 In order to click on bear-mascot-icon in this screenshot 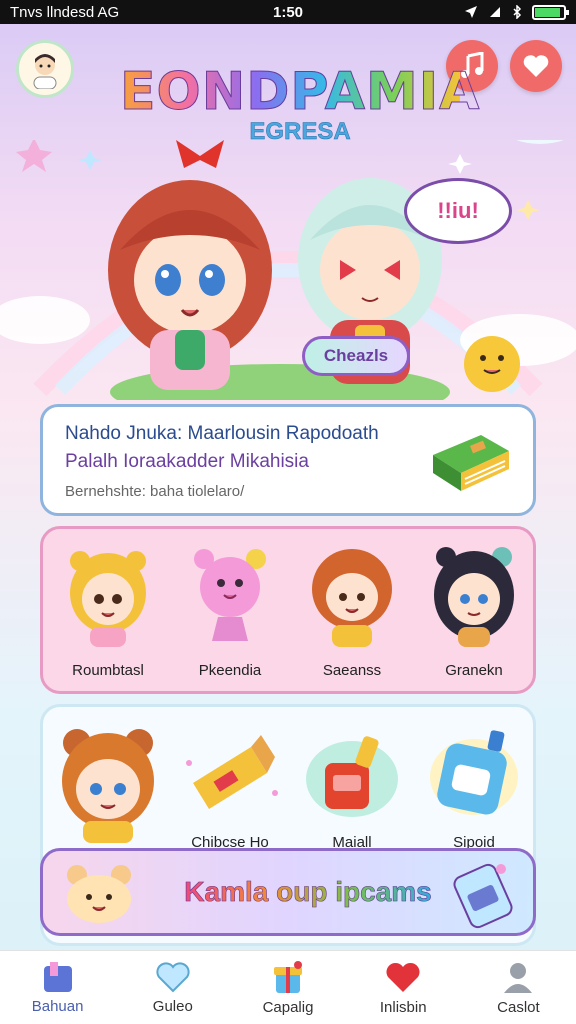, I will do `click(99, 894)`.